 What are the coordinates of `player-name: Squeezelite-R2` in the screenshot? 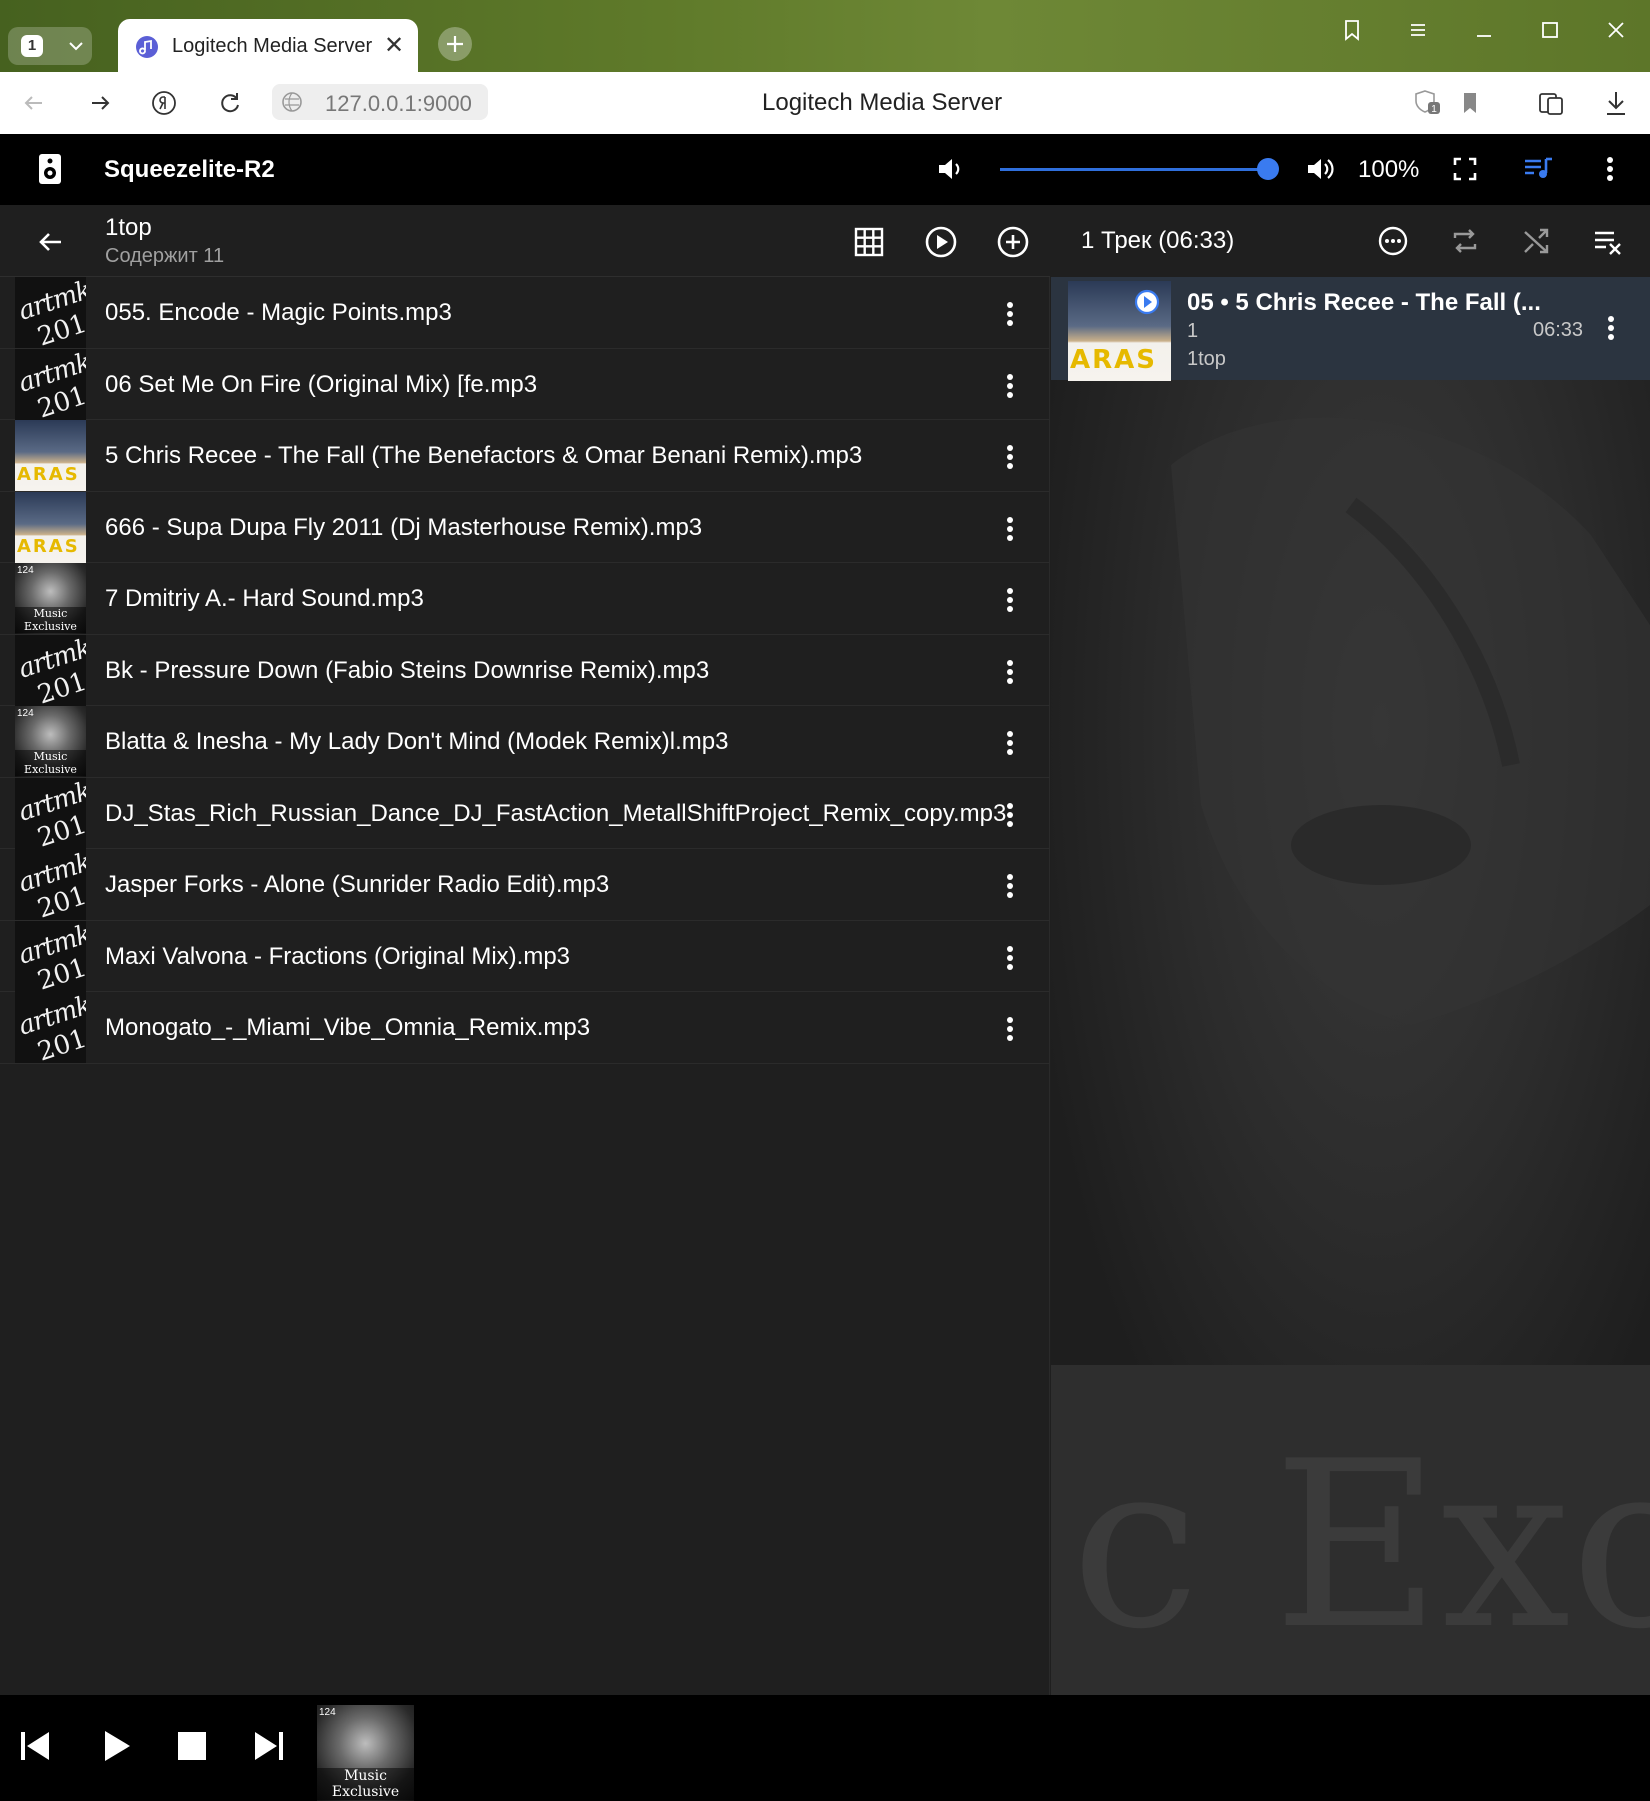 It's located at (189, 170).